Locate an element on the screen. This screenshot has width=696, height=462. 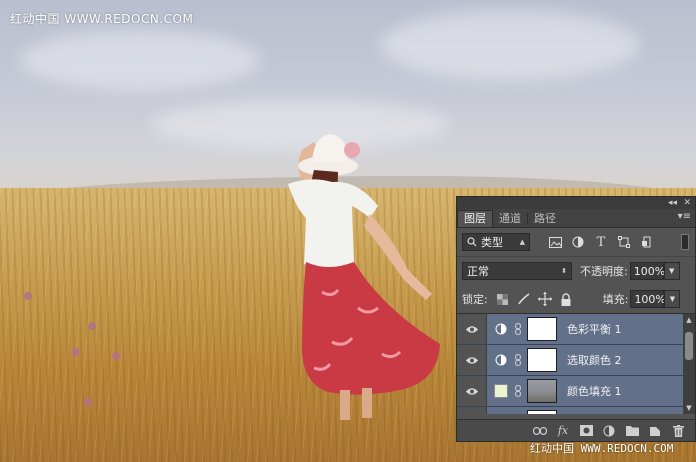
panel-title-bar: ◂◂ ✕ is located at coordinates (576, 203).